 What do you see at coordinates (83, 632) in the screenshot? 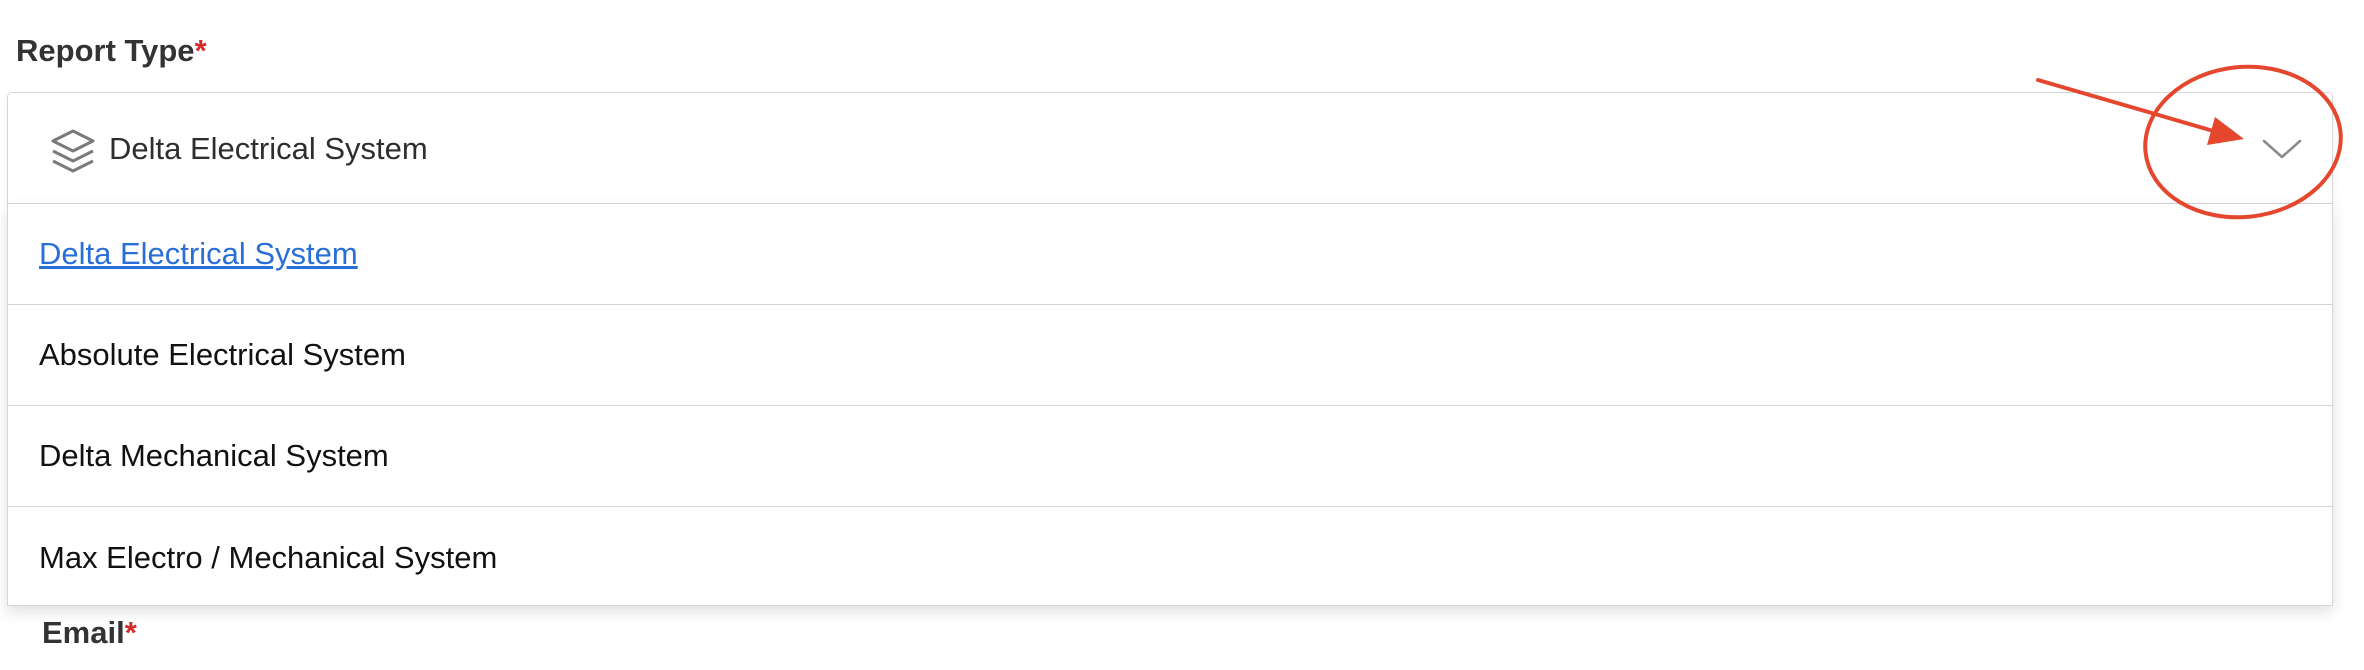
I see `email-label-text: Email` at bounding box center [83, 632].